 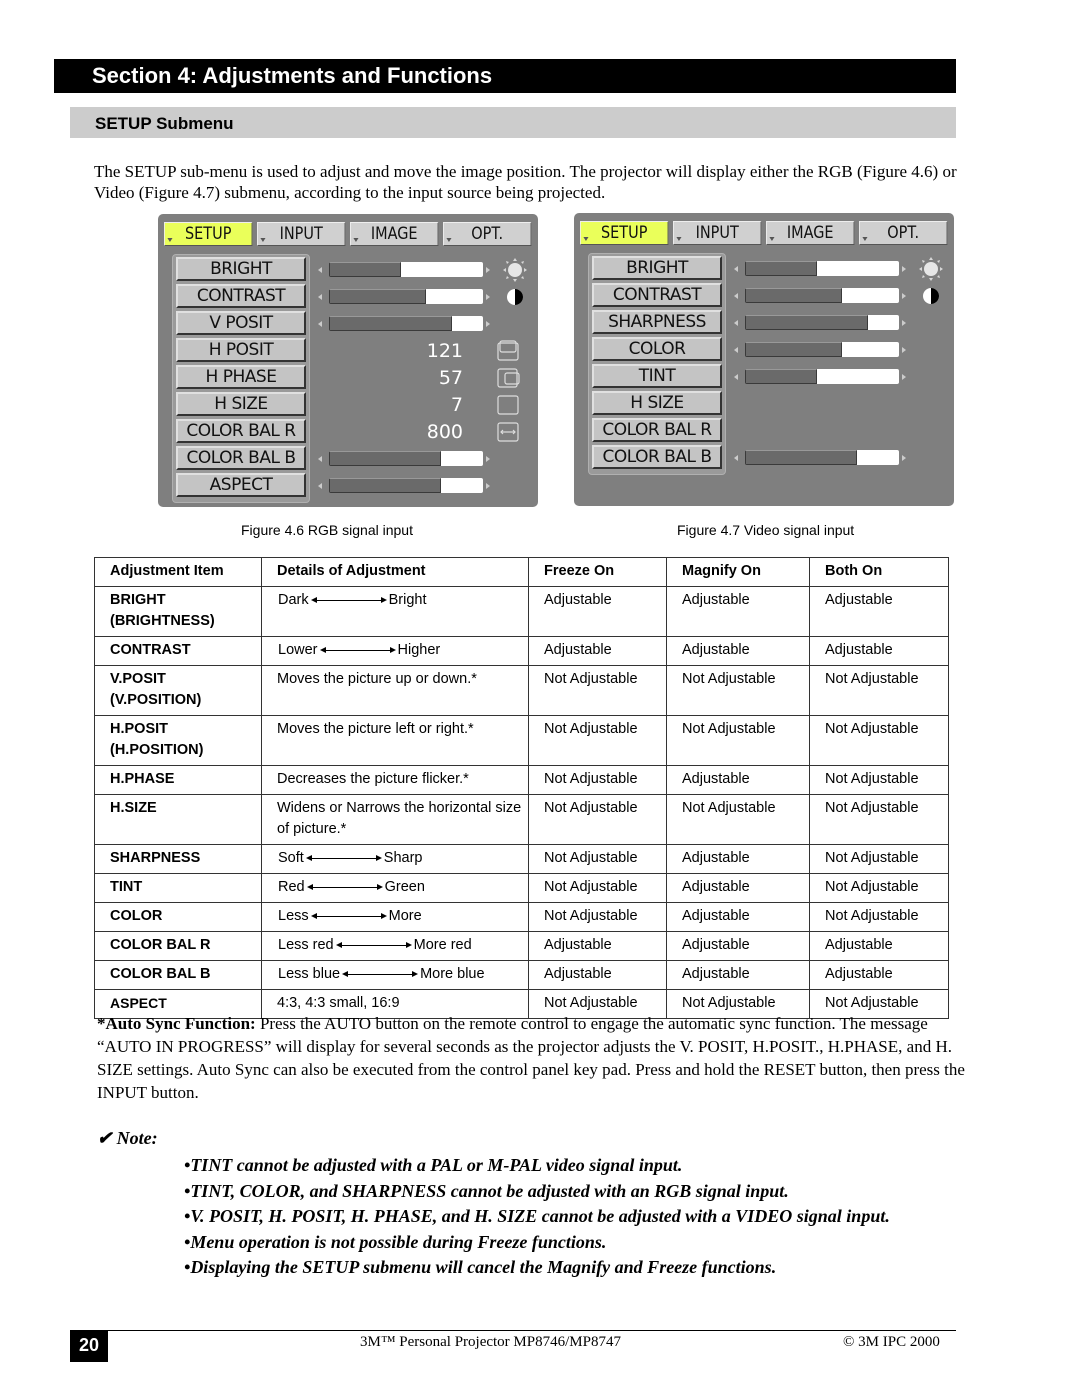 I want to click on cell-details: Red Green, so click(x=395, y=888).